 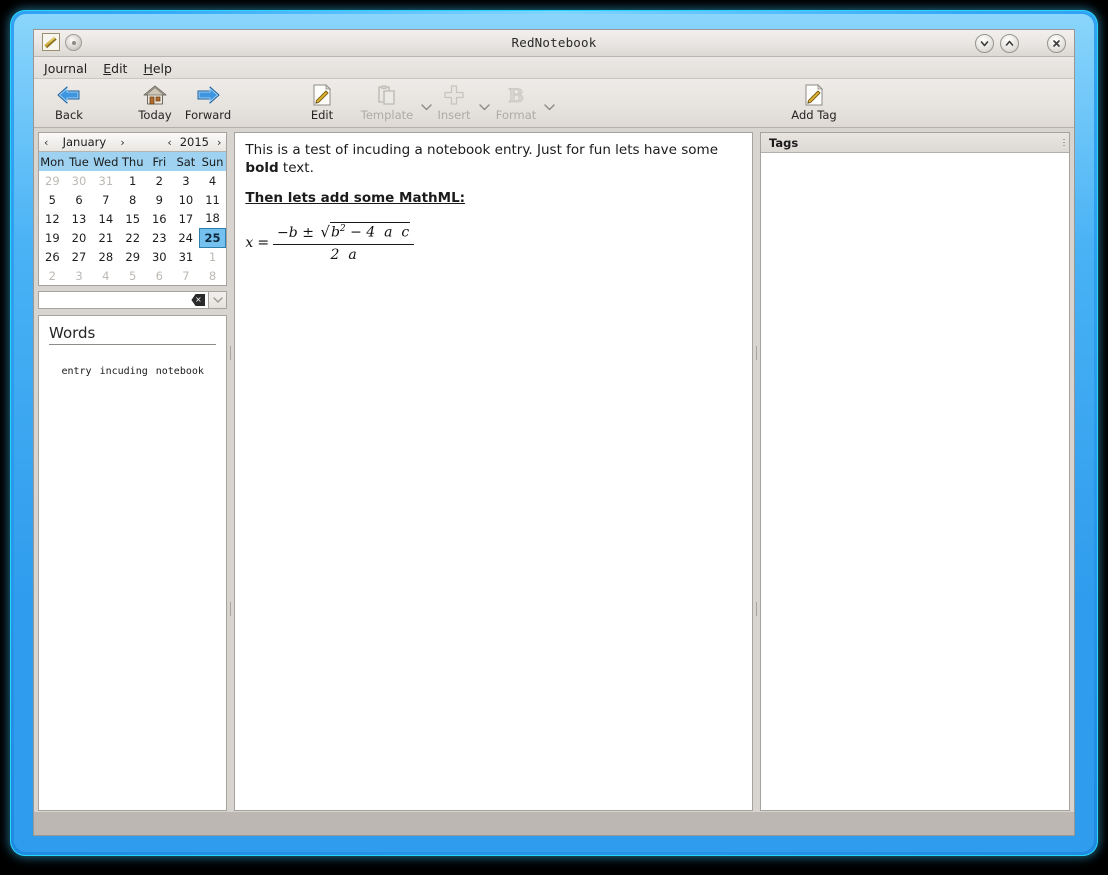 I want to click on status-bar, so click(x=554, y=823).